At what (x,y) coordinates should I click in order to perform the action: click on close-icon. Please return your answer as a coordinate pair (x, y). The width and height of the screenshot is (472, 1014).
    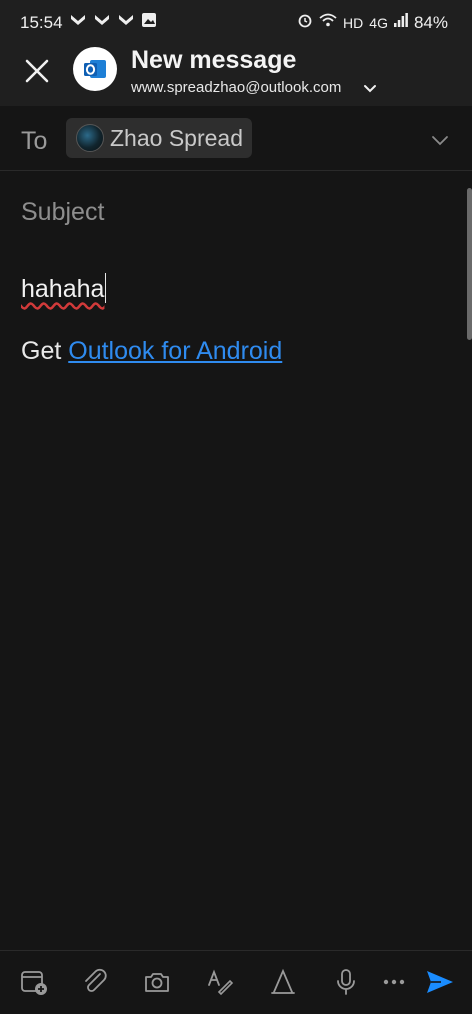
    Looking at the image, I should click on (37, 71).